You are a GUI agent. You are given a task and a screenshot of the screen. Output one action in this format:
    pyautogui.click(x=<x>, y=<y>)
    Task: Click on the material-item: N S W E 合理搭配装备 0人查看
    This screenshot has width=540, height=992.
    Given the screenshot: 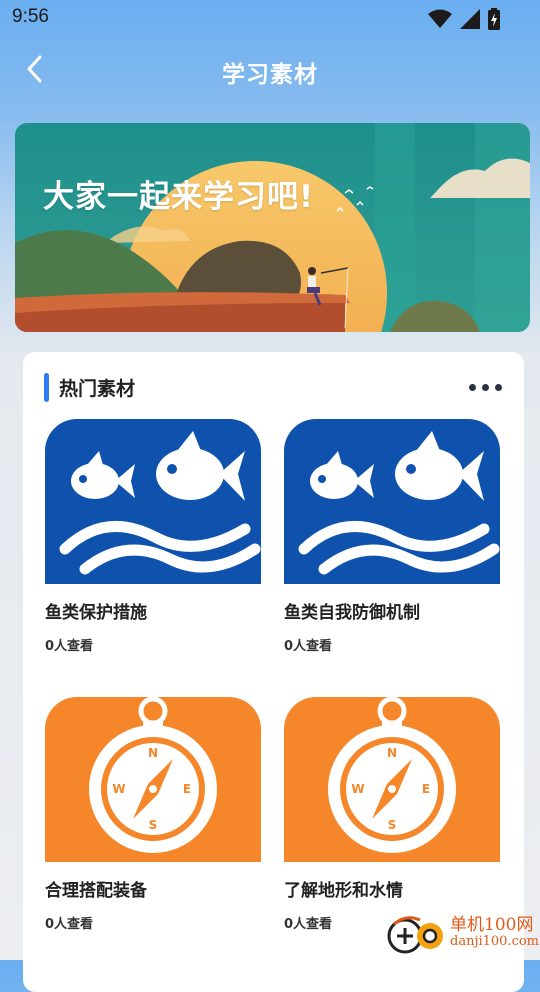 What is the action you would take?
    pyautogui.click(x=153, y=814)
    